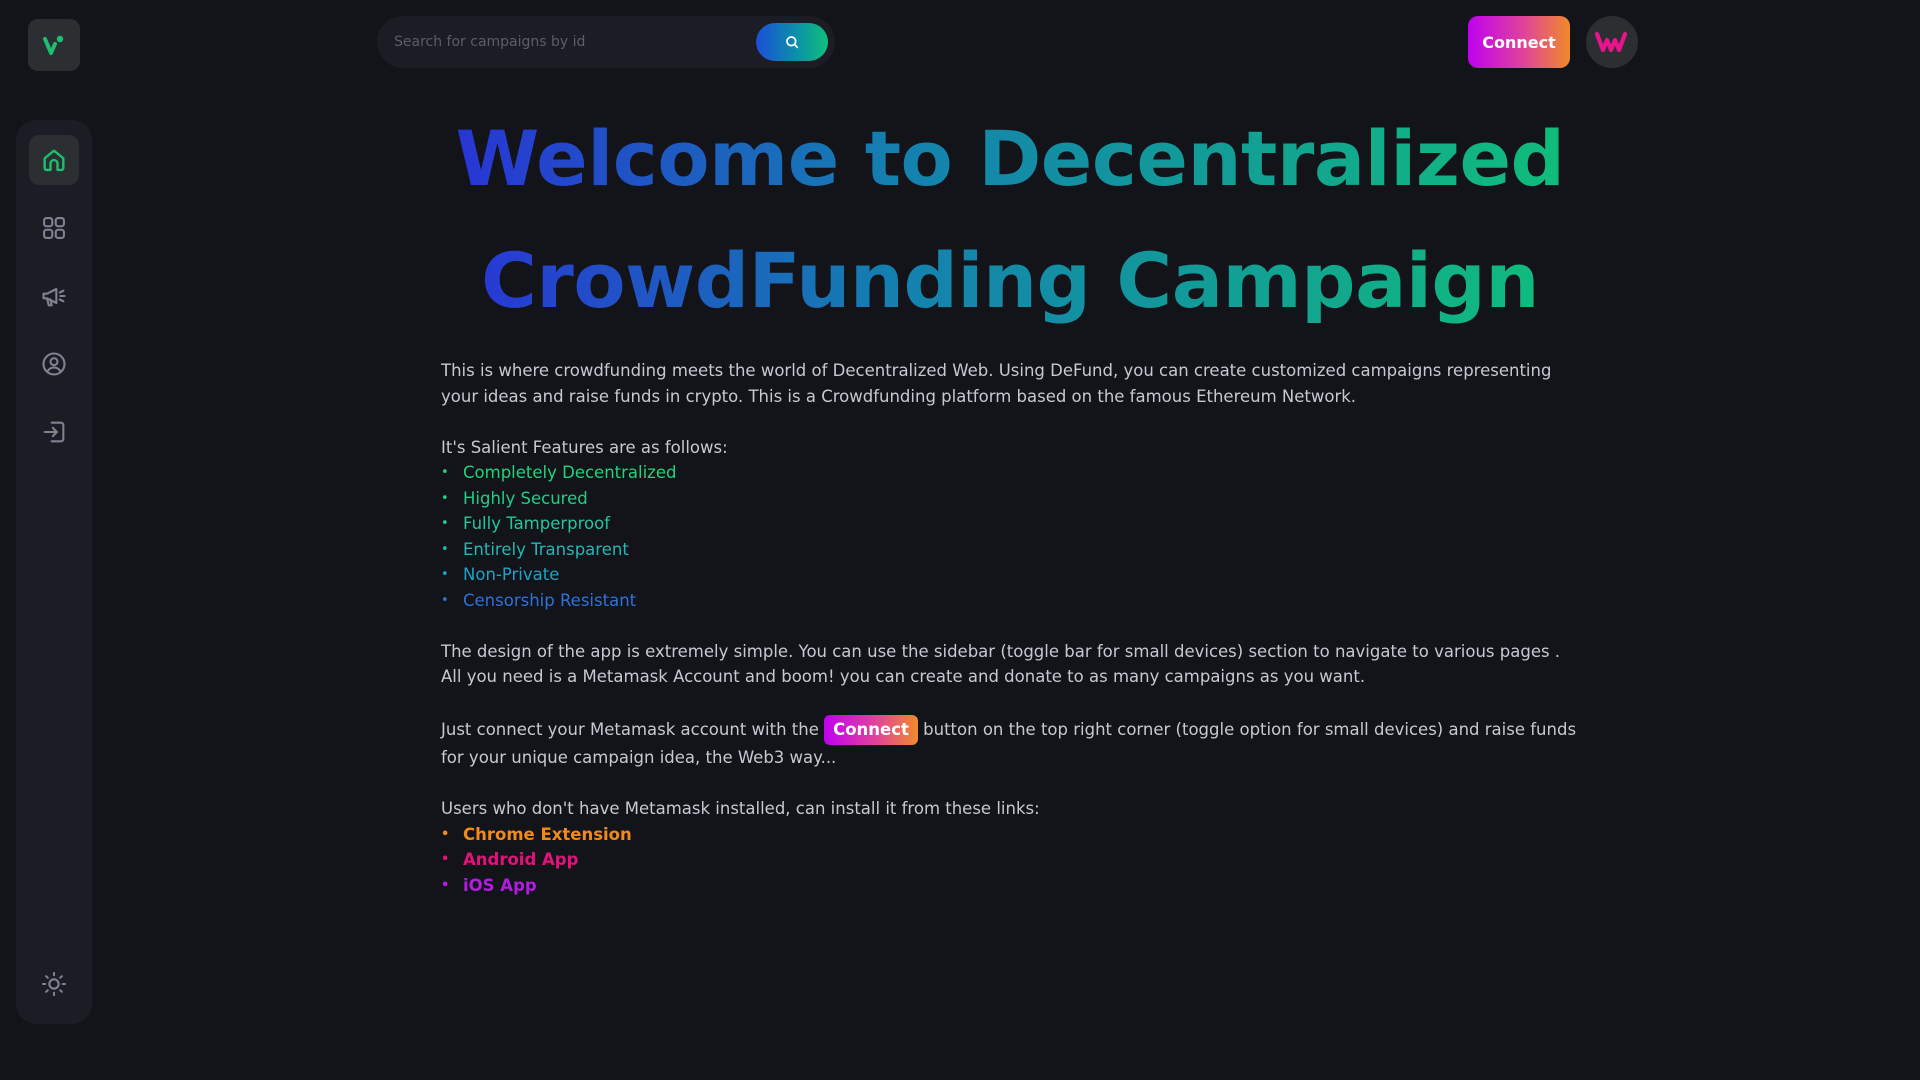 The height and width of the screenshot is (1080, 1920). I want to click on search-button, so click(792, 42).